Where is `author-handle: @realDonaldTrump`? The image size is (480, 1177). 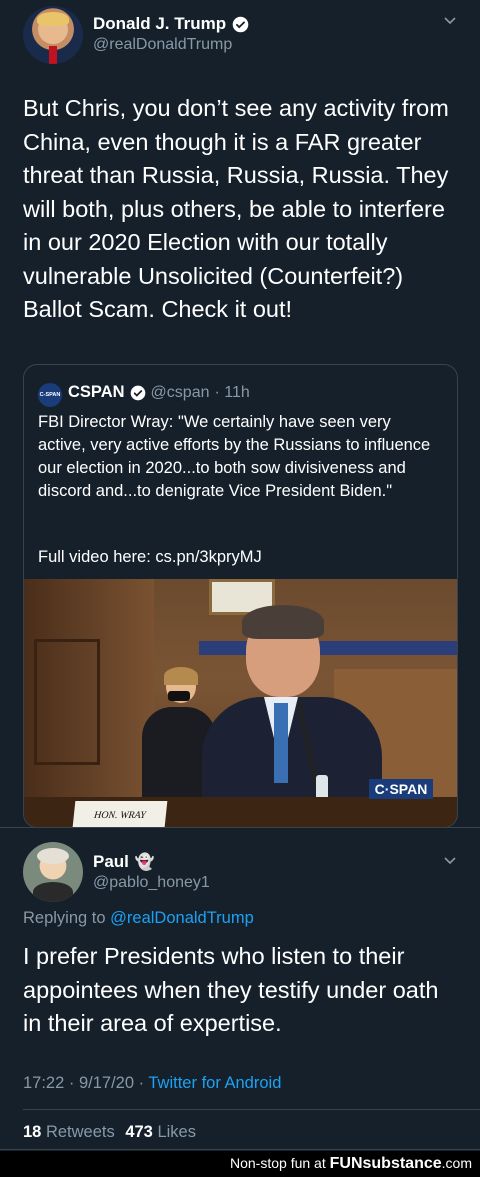 author-handle: @realDonaldTrump is located at coordinates (162, 45).